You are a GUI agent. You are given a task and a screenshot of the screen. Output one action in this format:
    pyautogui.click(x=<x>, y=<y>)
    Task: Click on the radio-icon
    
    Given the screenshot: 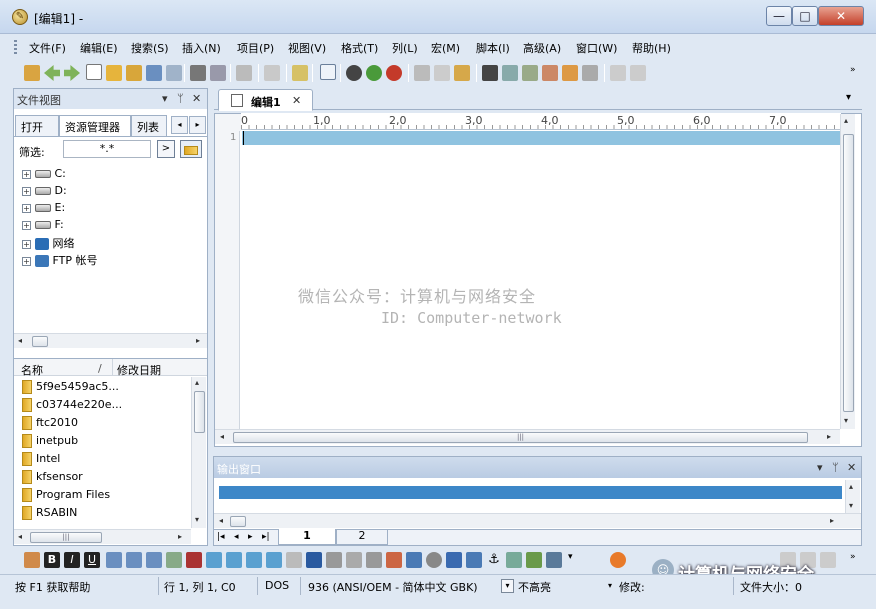 What is the action you would take?
    pyautogui.click(x=434, y=560)
    